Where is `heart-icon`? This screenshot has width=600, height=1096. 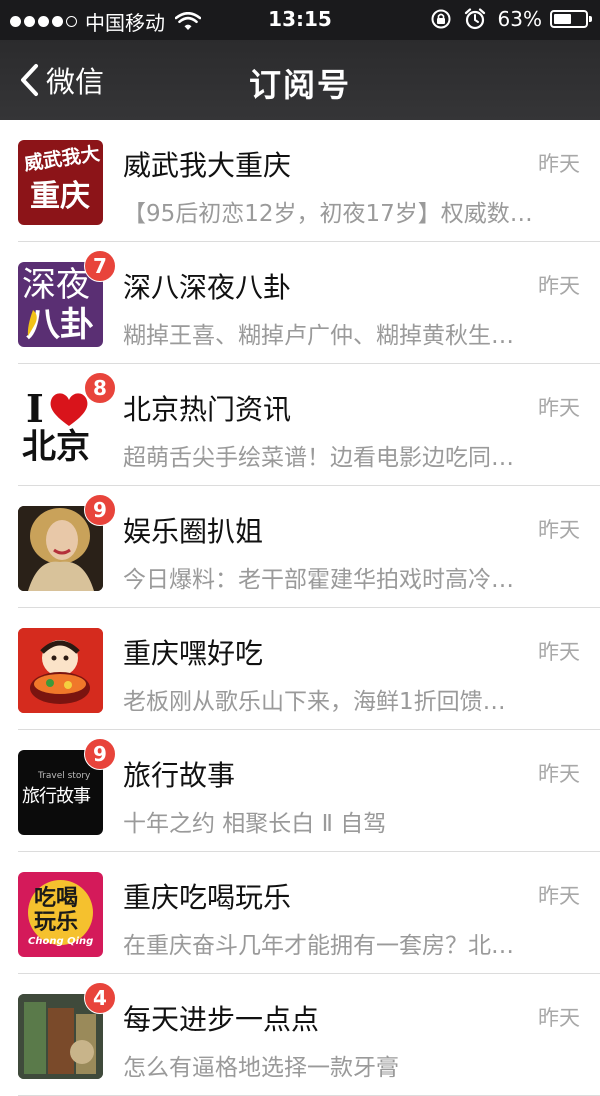 heart-icon is located at coordinates (69, 409).